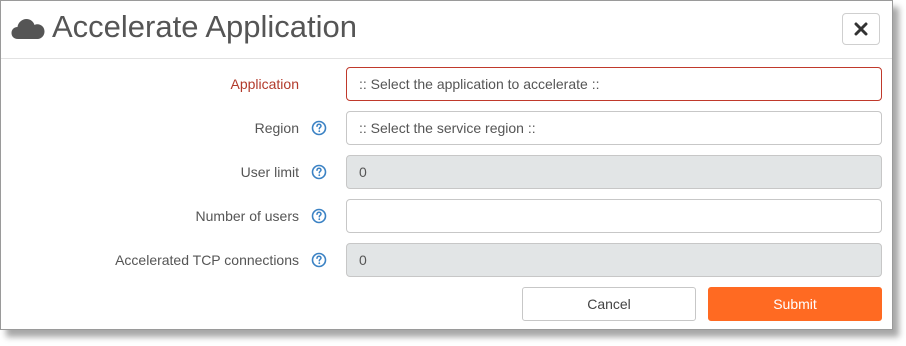  Describe the element at coordinates (614, 128) in the screenshot. I see `region-select: :: Select the service region ::` at that location.